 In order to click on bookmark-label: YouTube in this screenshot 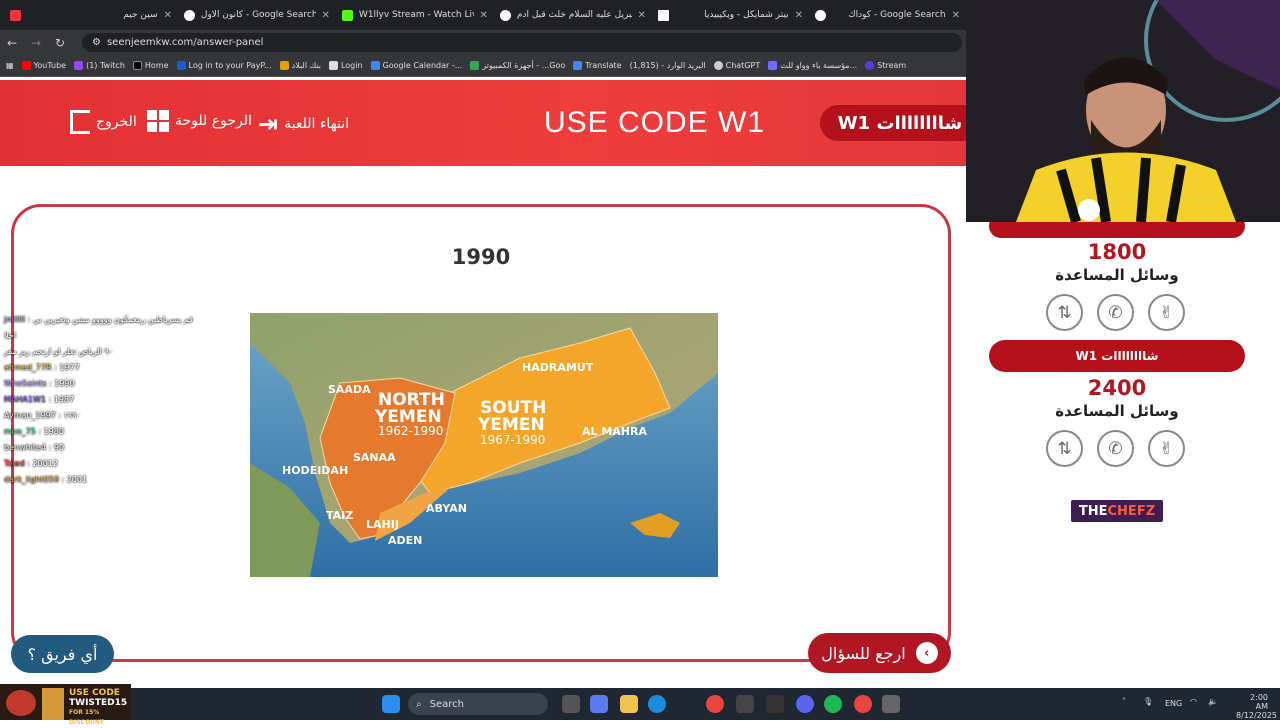, I will do `click(50, 65)`.